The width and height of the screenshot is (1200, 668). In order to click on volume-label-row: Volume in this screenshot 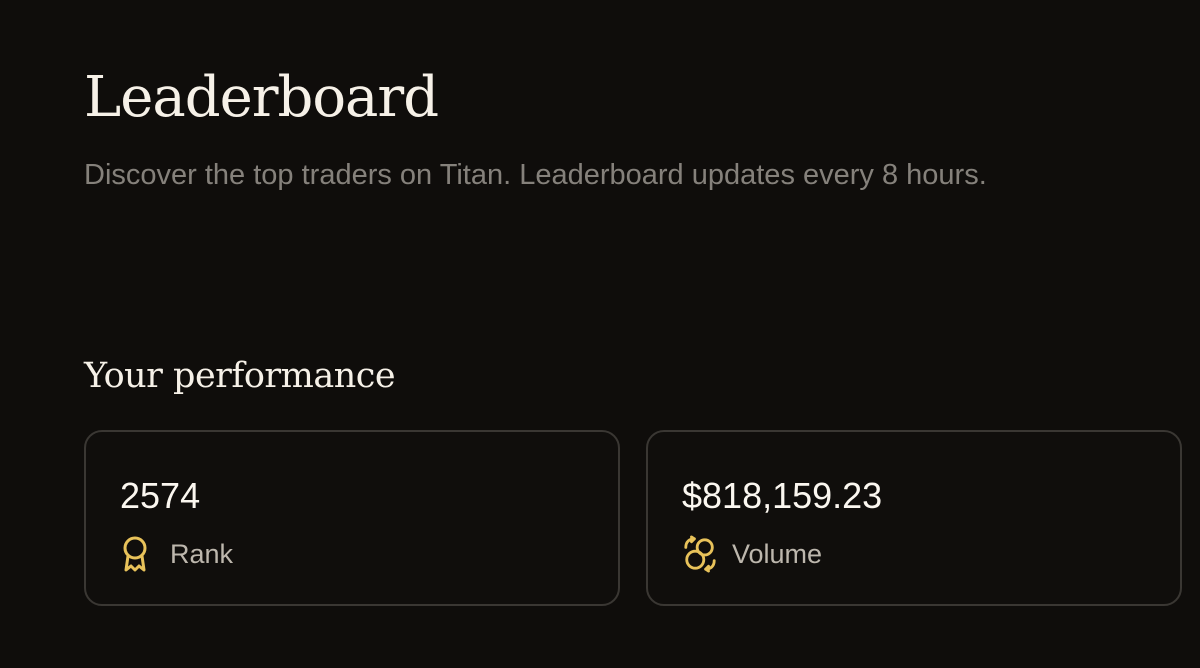, I will do `click(752, 554)`.